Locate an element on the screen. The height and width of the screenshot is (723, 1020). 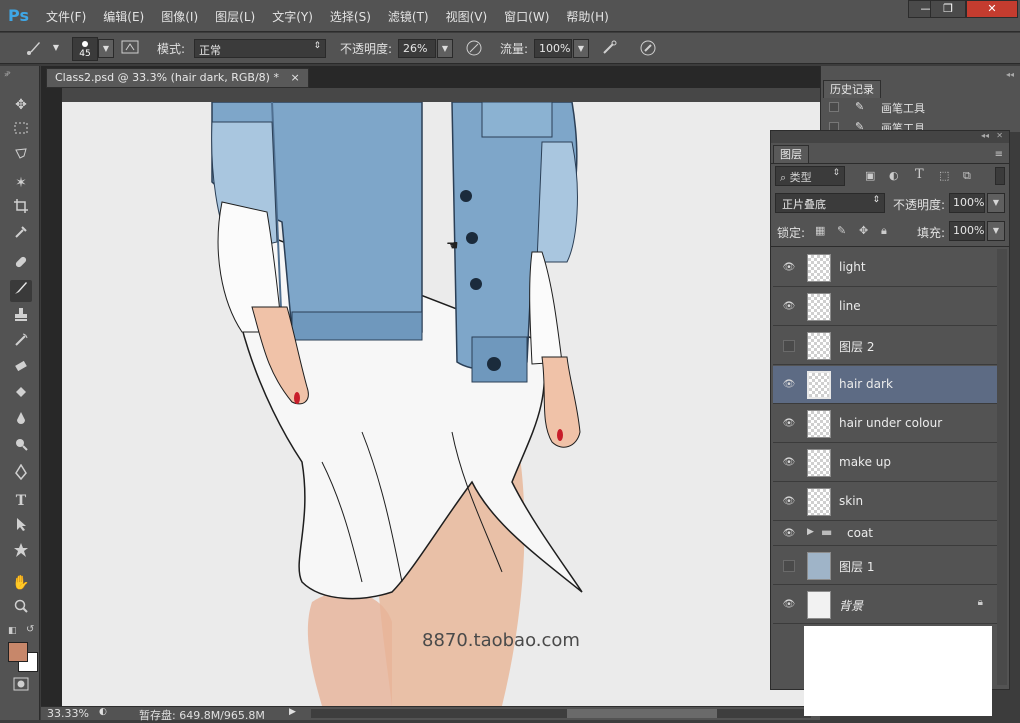
paint-bucket-icon is located at coordinates (21, 395).